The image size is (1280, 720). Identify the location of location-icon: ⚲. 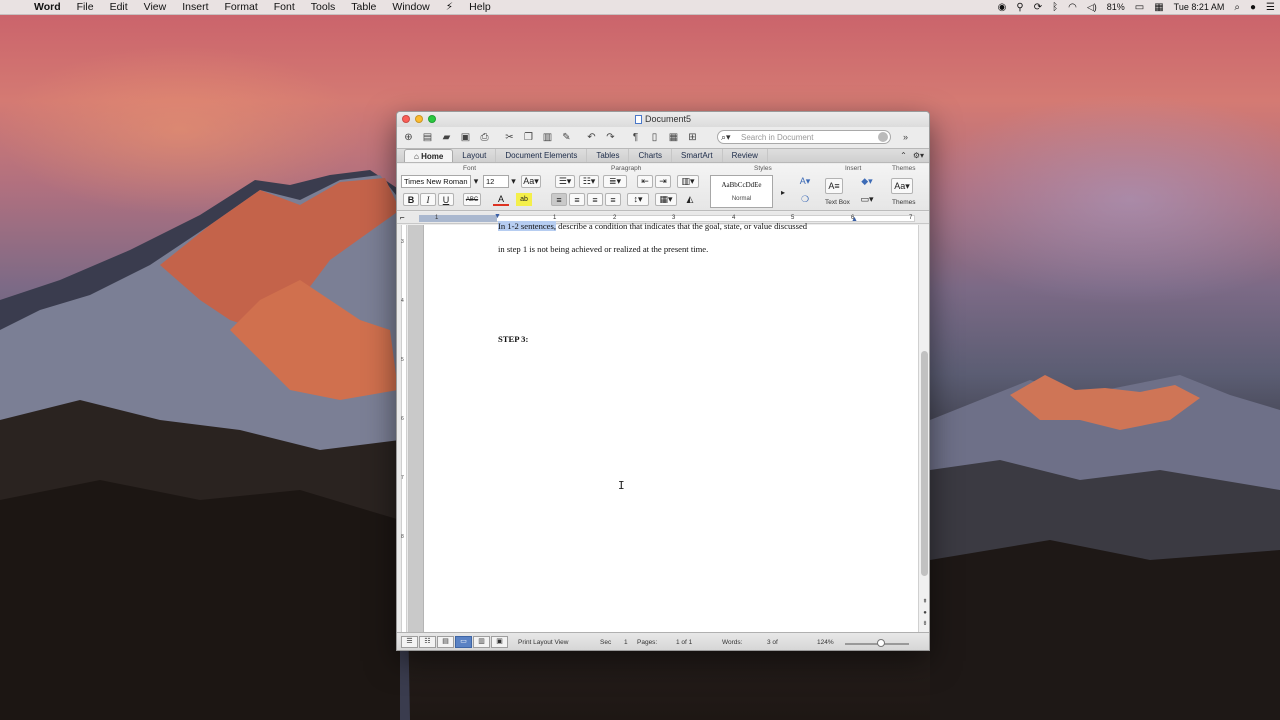
(1019, 7).